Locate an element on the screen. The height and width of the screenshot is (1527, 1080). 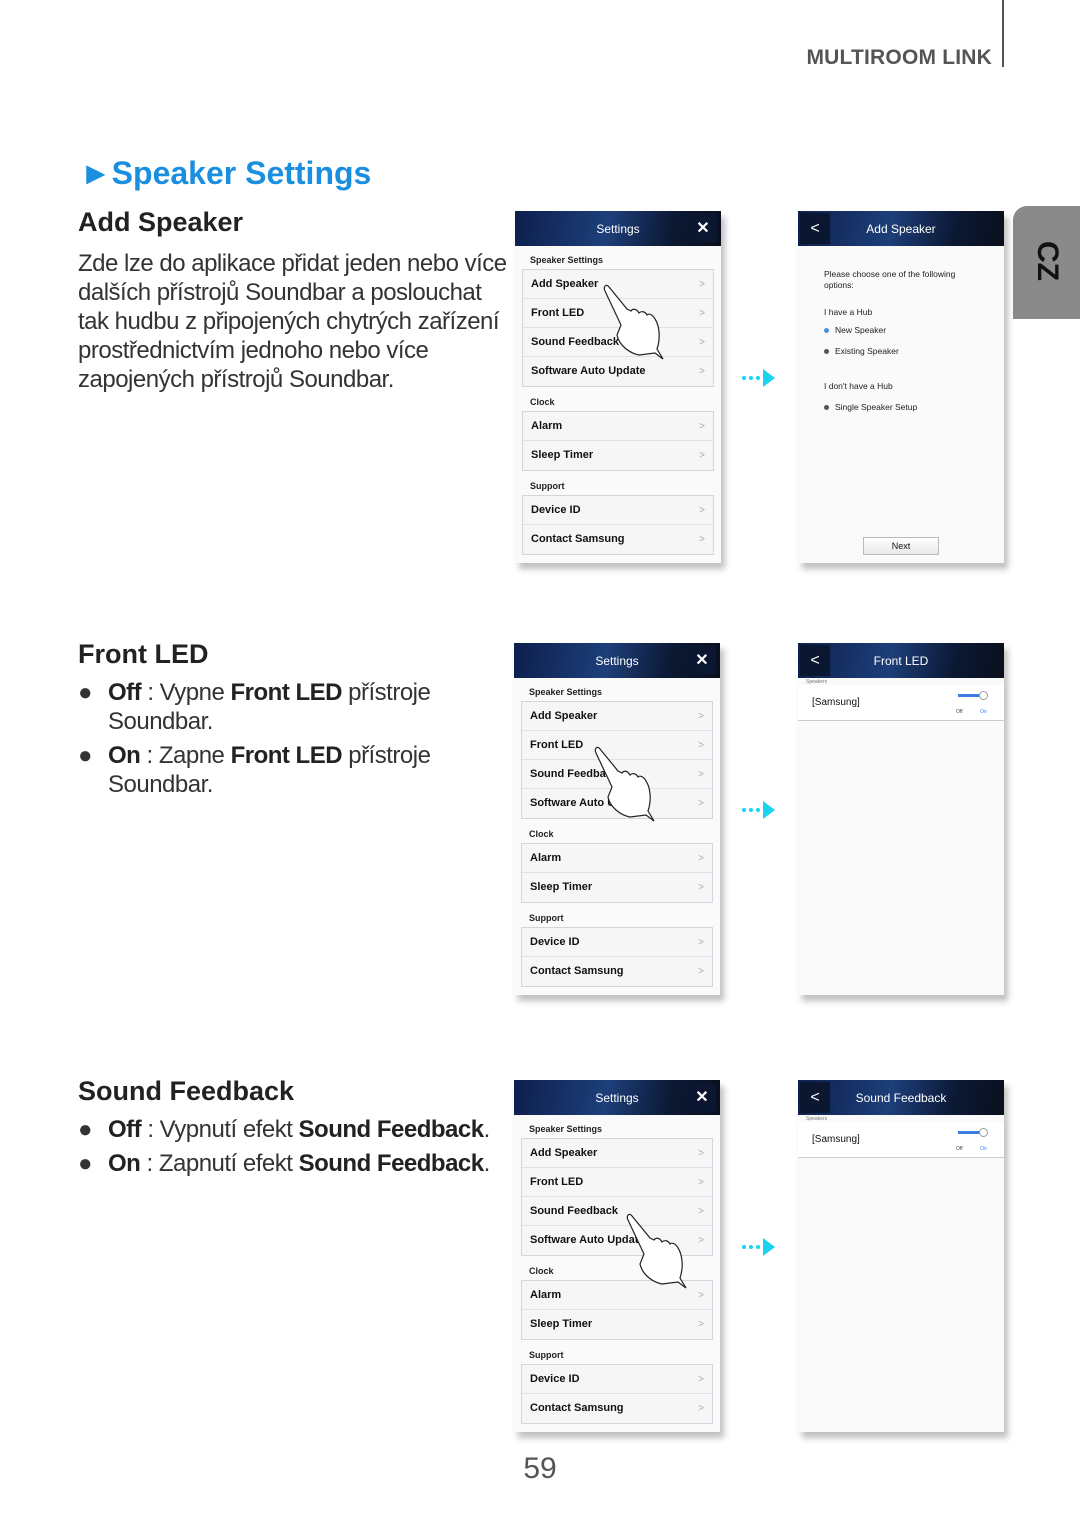
next-button: Next is located at coordinates (901, 546).